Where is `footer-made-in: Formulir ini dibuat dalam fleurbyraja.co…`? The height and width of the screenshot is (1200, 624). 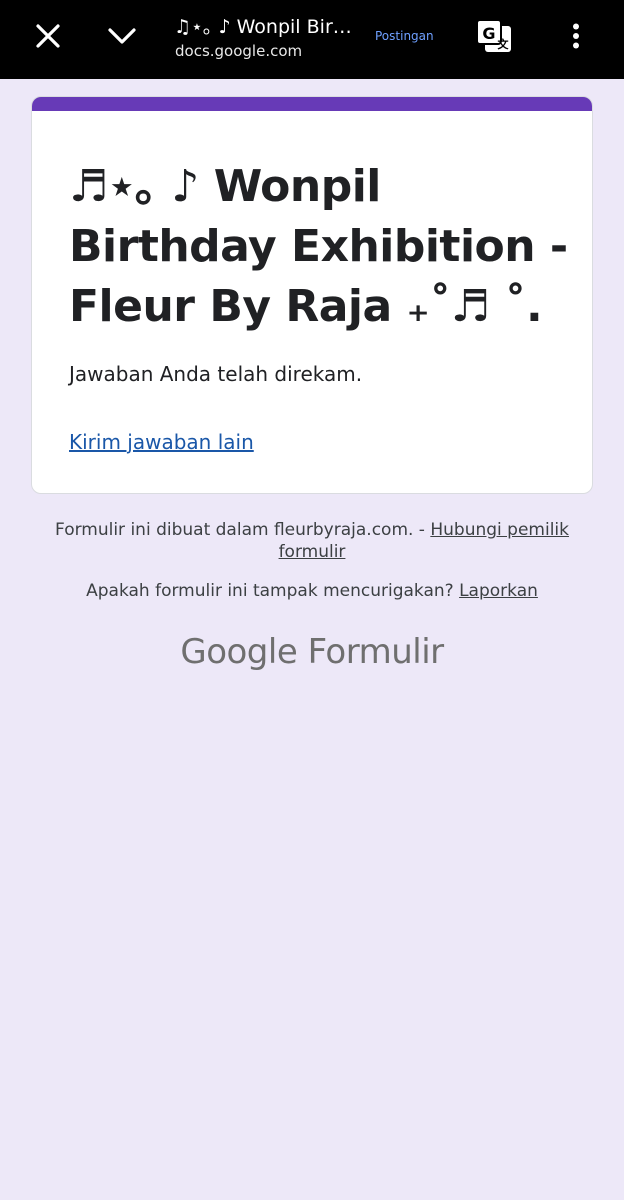
footer-made-in: Formulir ini dibuat dalam fleurbyraja.co… is located at coordinates (312, 541).